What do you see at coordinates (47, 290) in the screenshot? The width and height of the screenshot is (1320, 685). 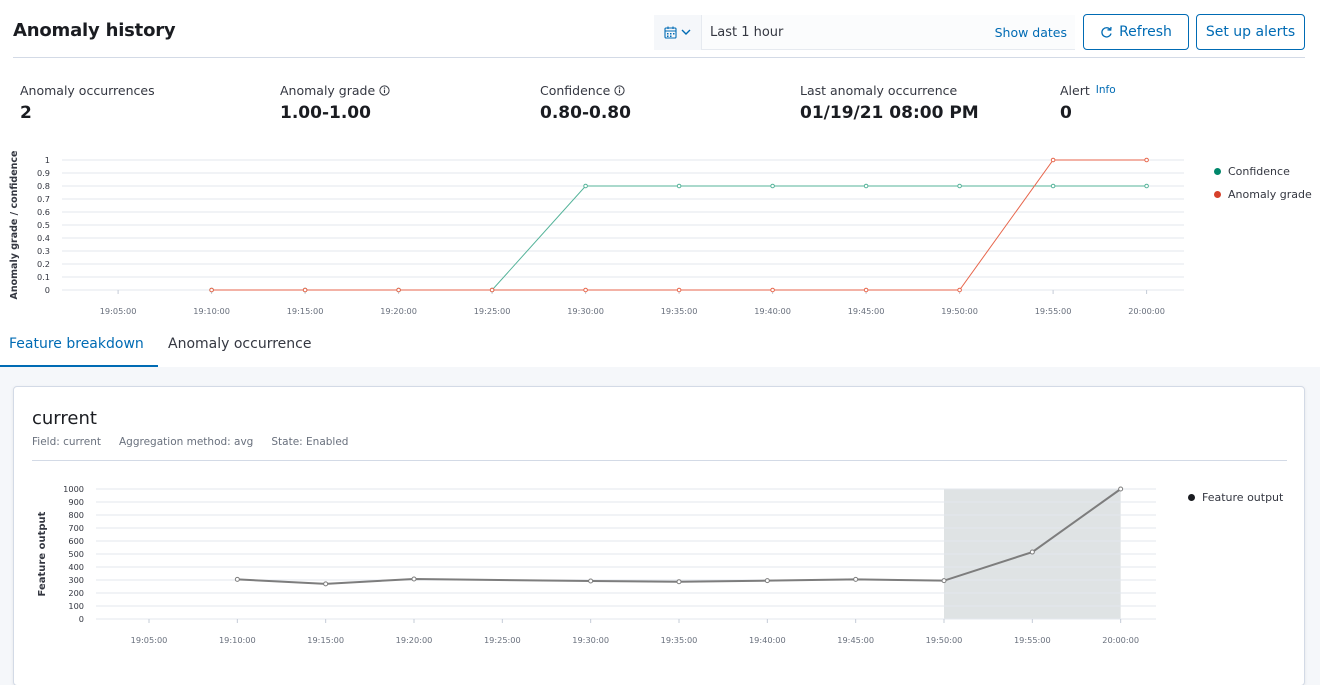 I see `y-tick-label: 0` at bounding box center [47, 290].